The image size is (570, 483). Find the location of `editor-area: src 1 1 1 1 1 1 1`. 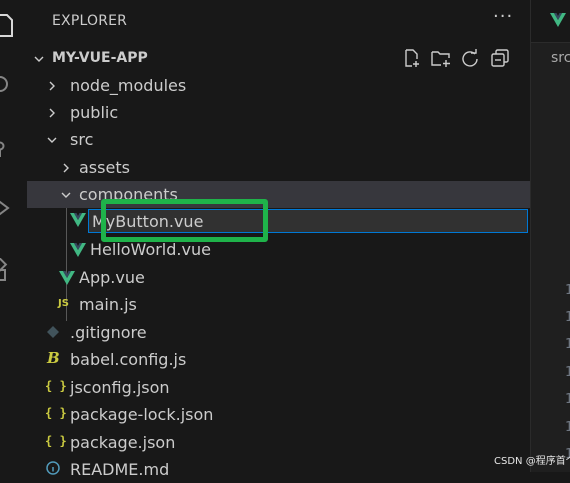

editor-area: src 1 1 1 1 1 1 1 is located at coordinates (550, 236).